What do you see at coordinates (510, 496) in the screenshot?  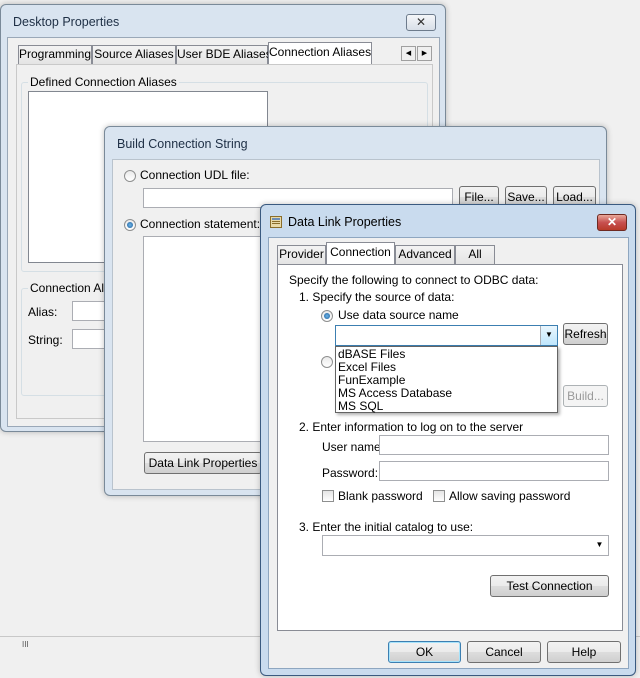 I see `allow-saving-label: Allow saving password` at bounding box center [510, 496].